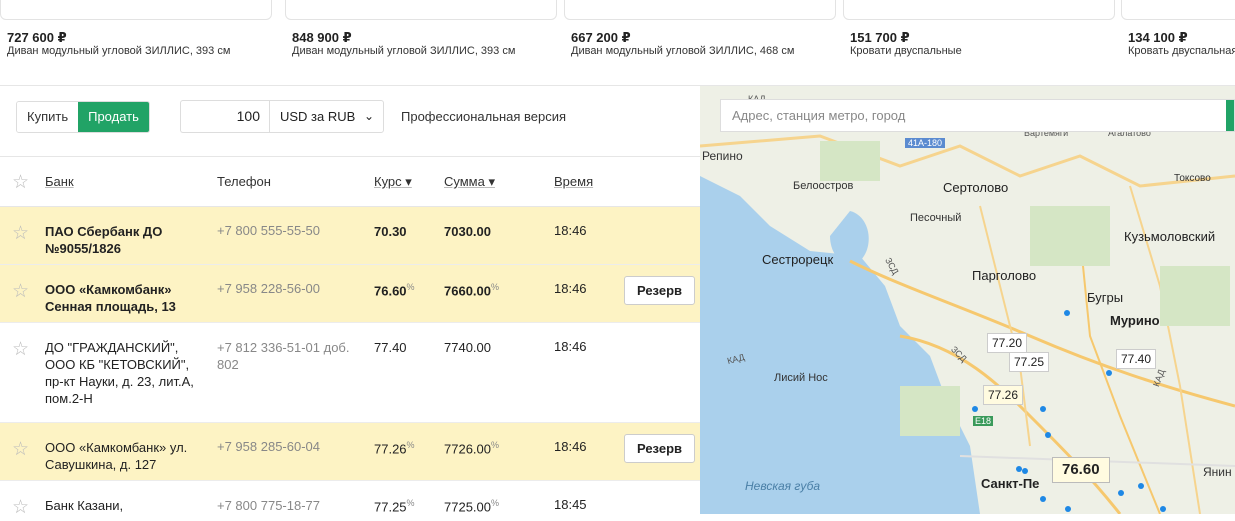 The image size is (1235, 521). I want to click on product-name: Кровати двуспальные, so click(906, 51).